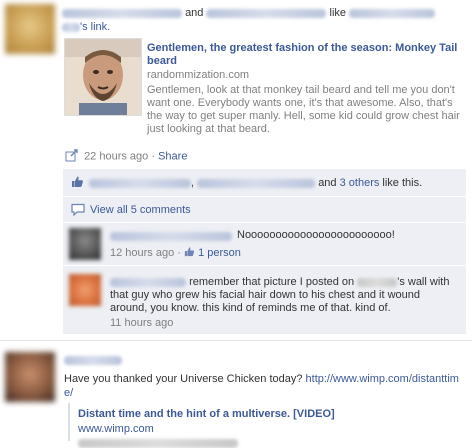 This screenshot has width=472, height=448. What do you see at coordinates (140, 210) in the screenshot?
I see `view-all-comments-link: View all 5 comments` at bounding box center [140, 210].